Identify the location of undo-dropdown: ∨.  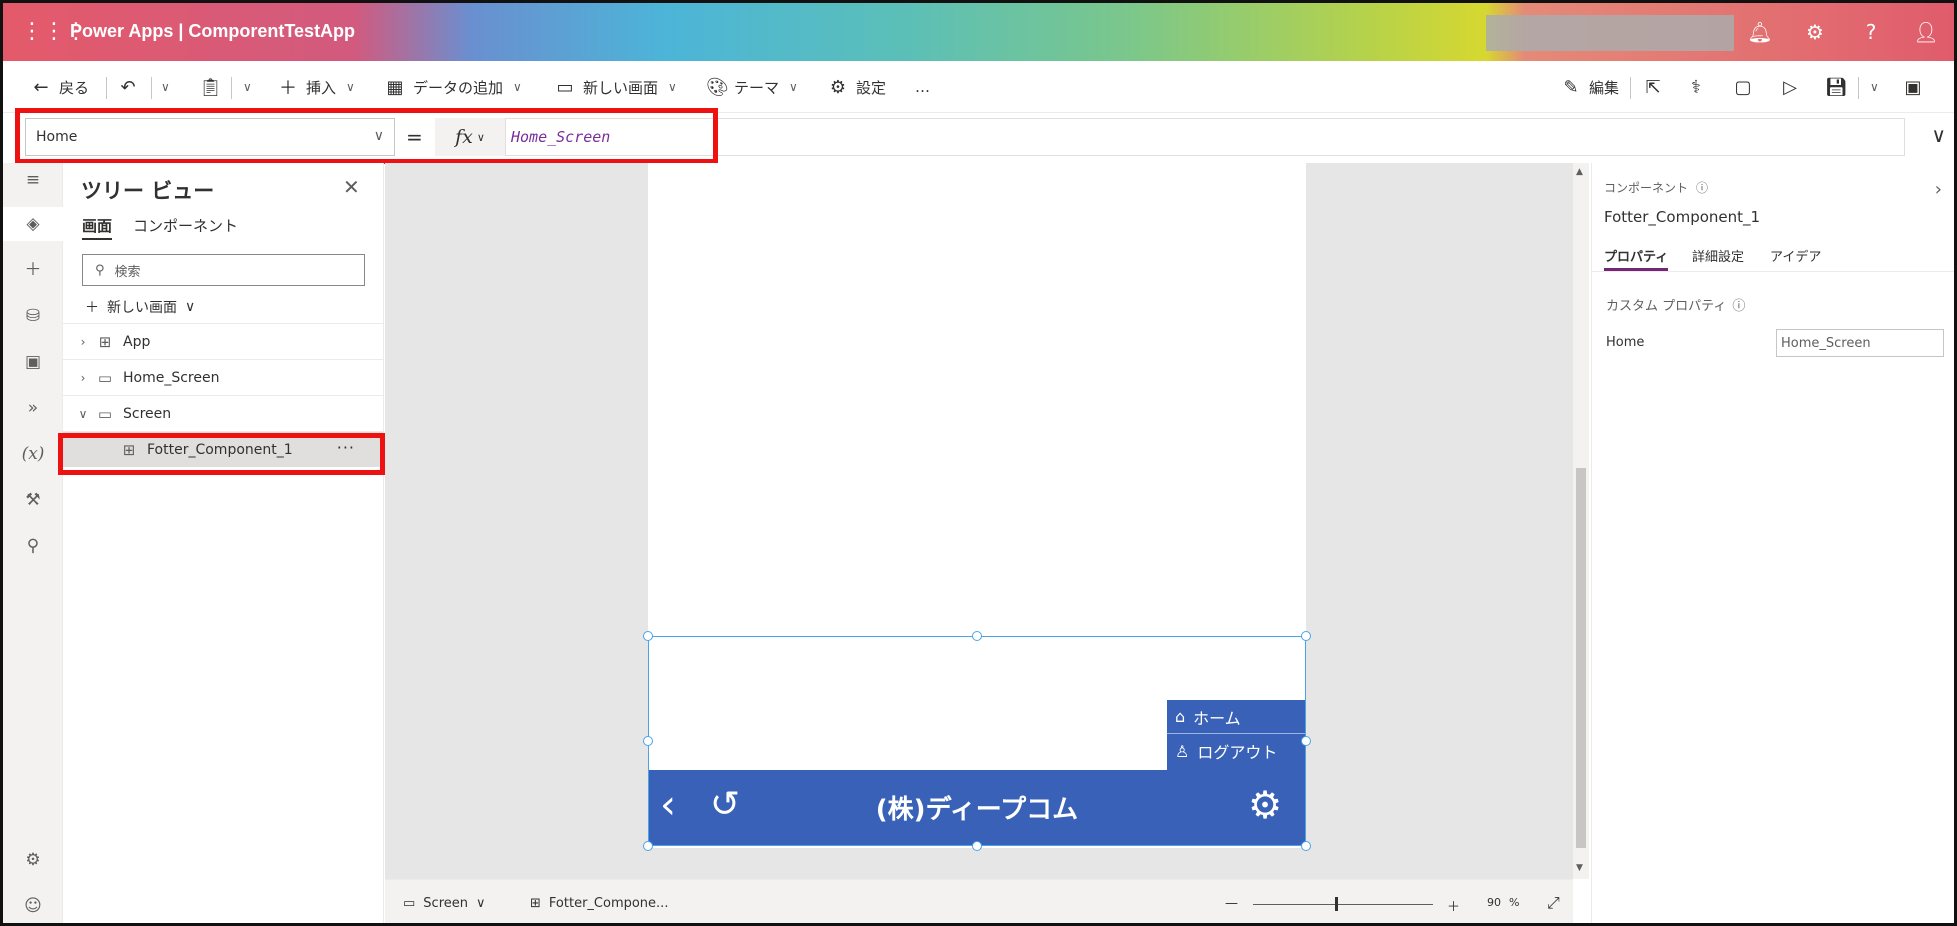
(164, 87).